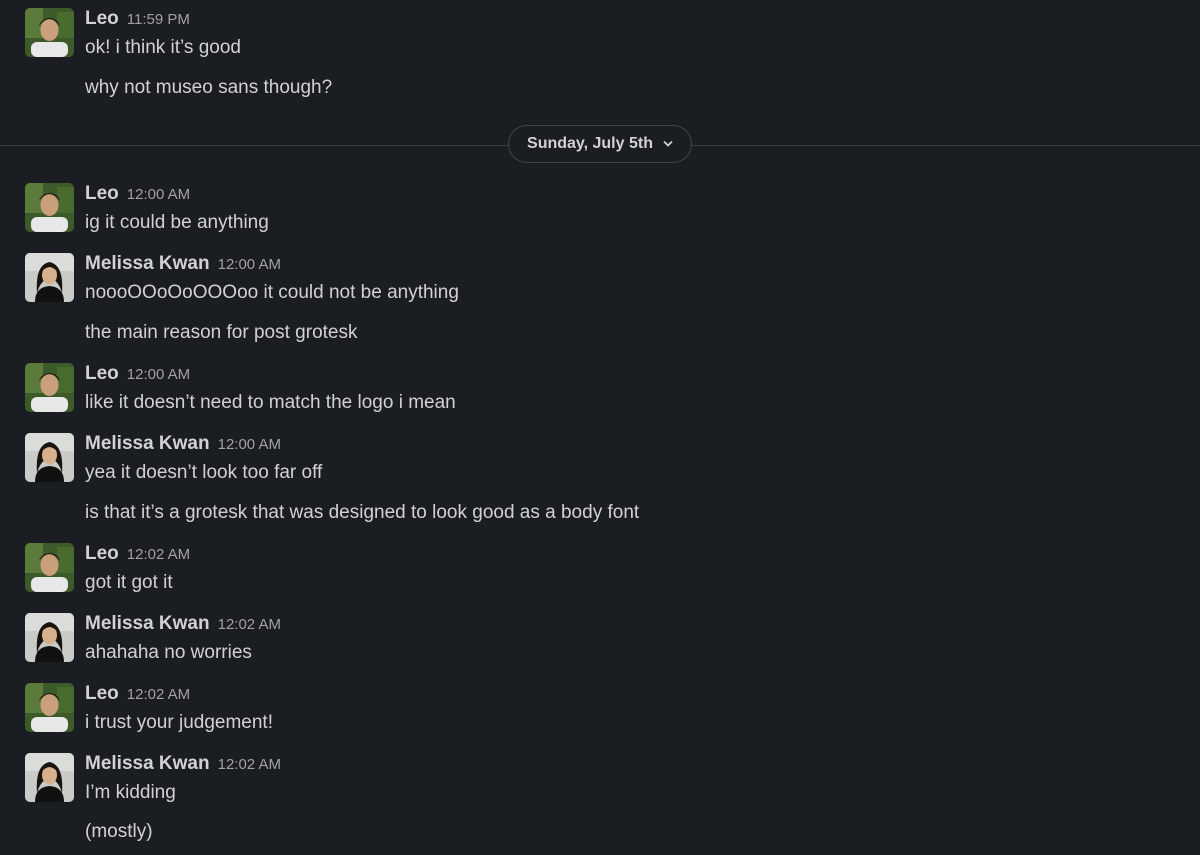 The image size is (1200, 855). What do you see at coordinates (179, 722) in the screenshot?
I see `message-text: i trust your judgement!` at bounding box center [179, 722].